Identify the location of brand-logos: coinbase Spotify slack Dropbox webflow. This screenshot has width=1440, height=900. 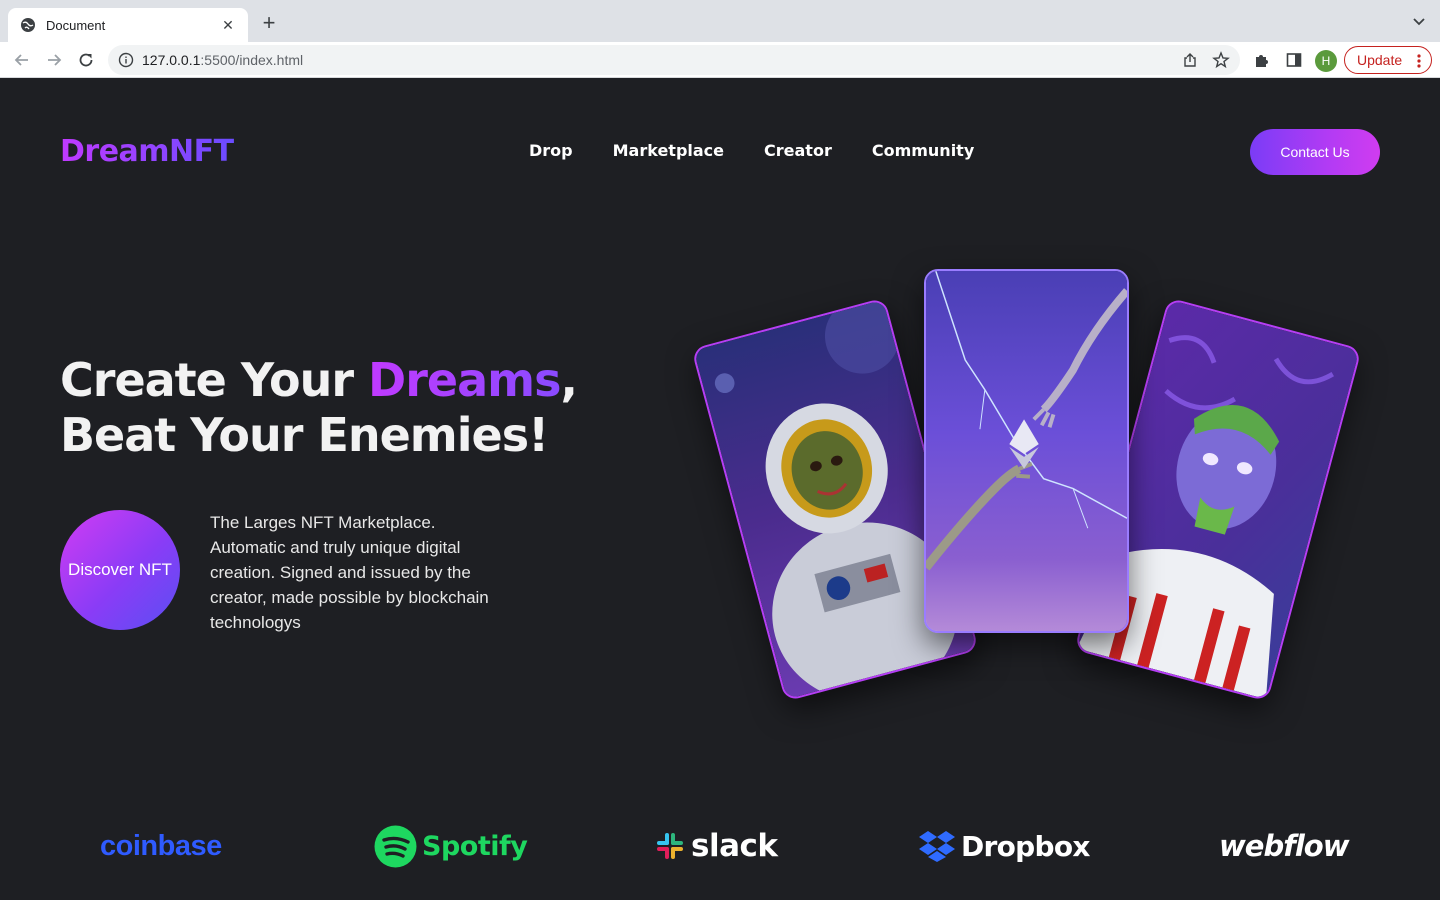
(720, 846).